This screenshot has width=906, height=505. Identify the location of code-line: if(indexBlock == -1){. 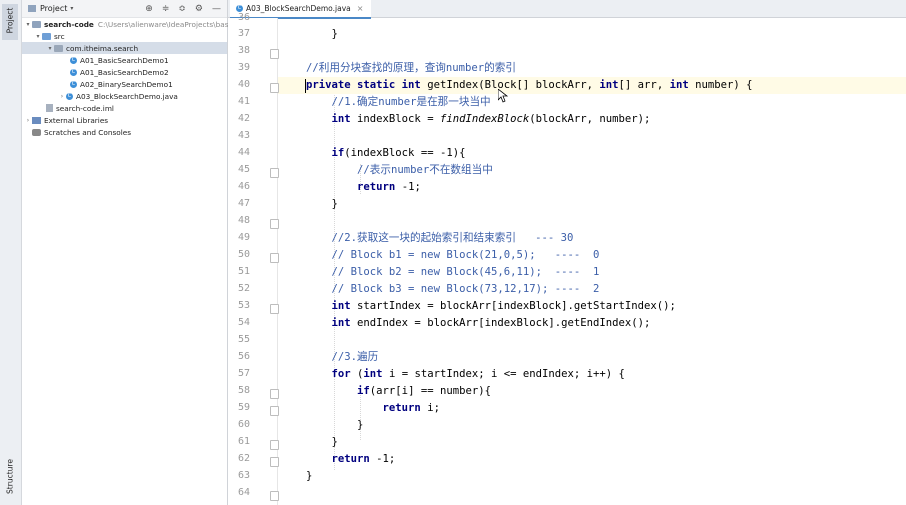
(386, 153).